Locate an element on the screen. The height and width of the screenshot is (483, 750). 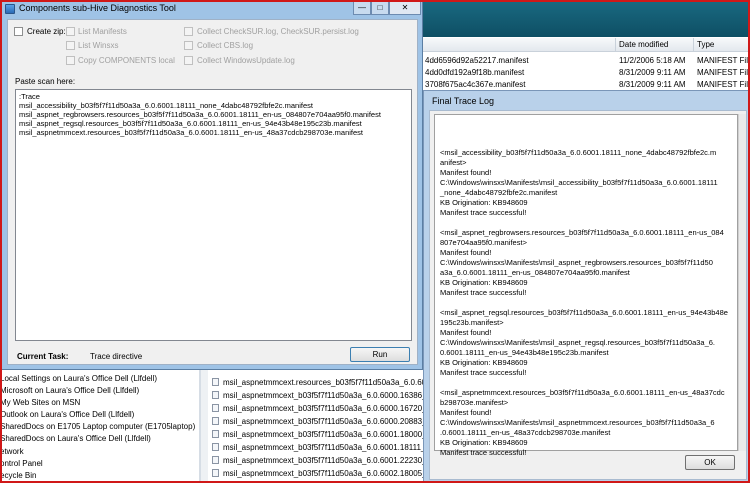
nav-item: ecycle Bin is located at coordinates (18, 475).